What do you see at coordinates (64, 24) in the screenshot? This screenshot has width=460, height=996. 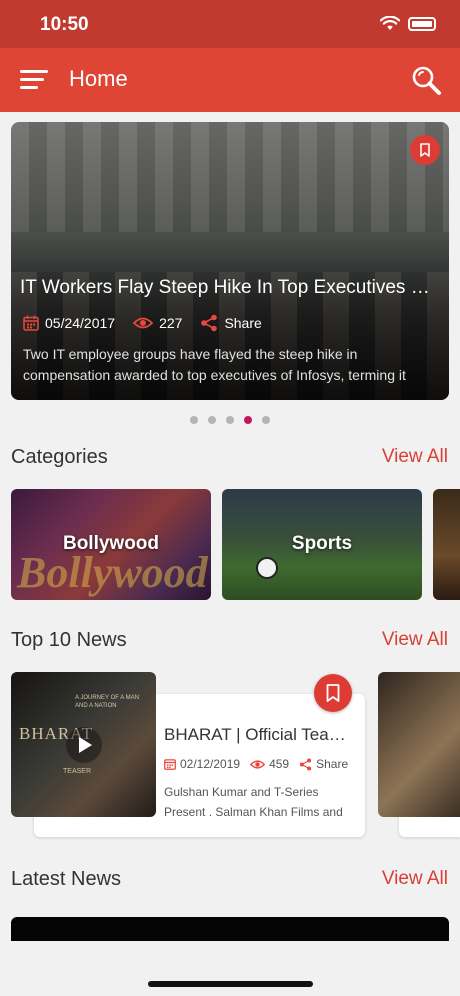 I see `status-time: 10:50` at bounding box center [64, 24].